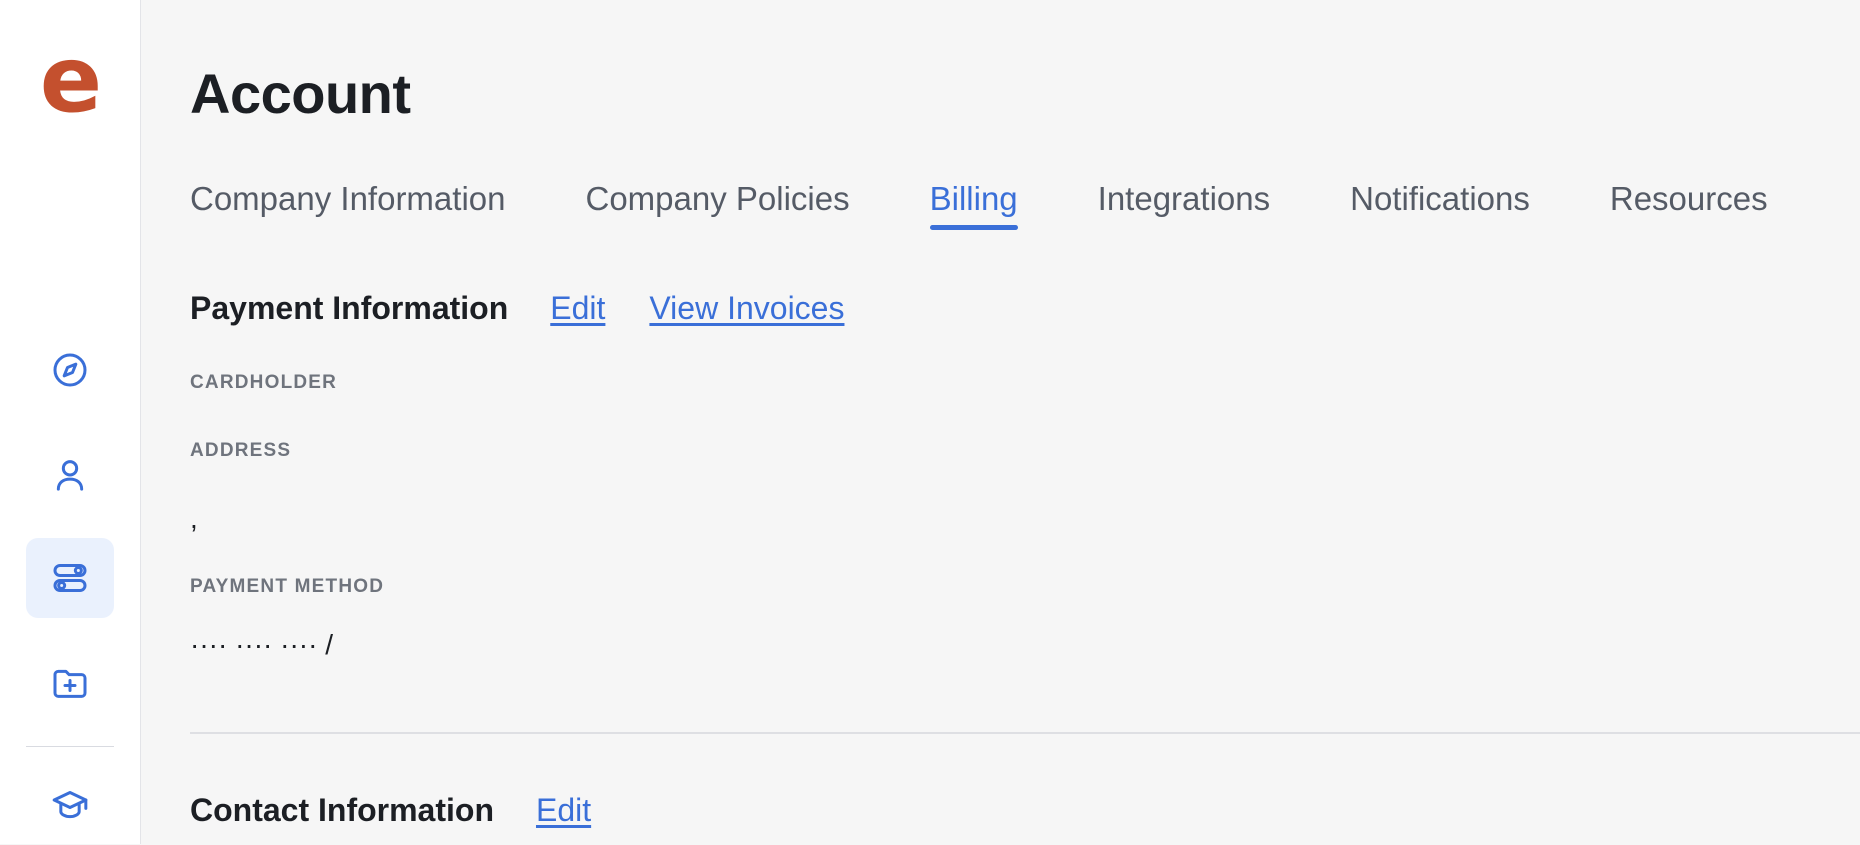  Describe the element at coordinates (70, 422) in the screenshot. I see `sidebar: e` at that location.